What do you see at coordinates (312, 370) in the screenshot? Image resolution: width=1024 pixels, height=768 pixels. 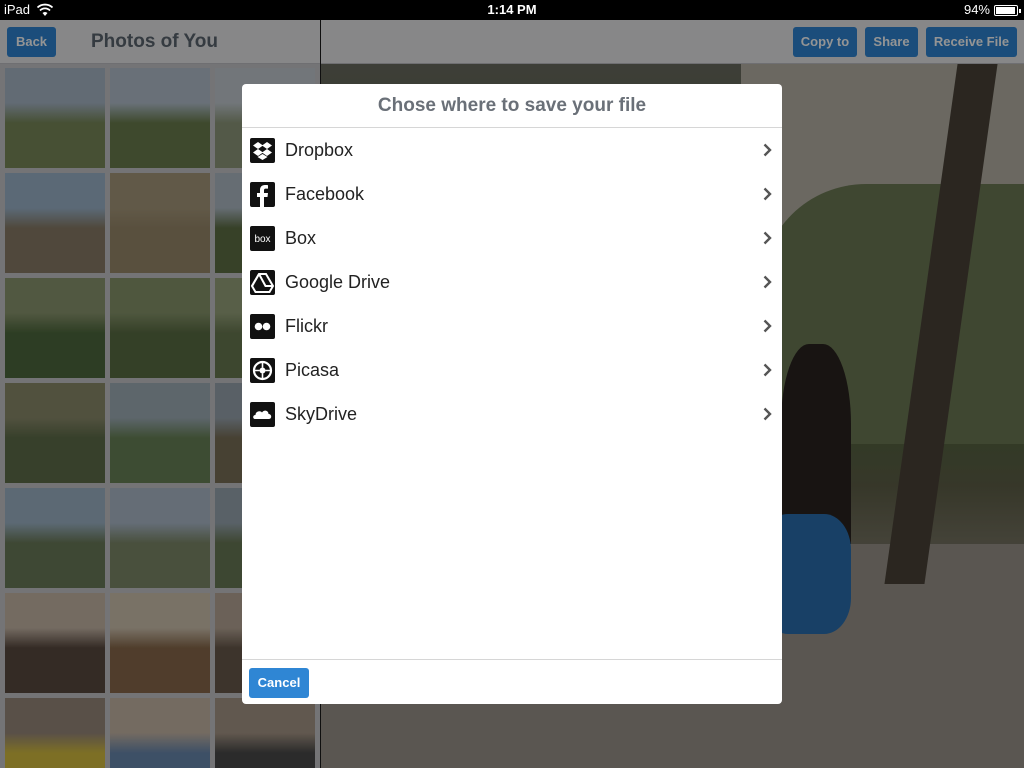 I see `service-label: Picasa` at bounding box center [312, 370].